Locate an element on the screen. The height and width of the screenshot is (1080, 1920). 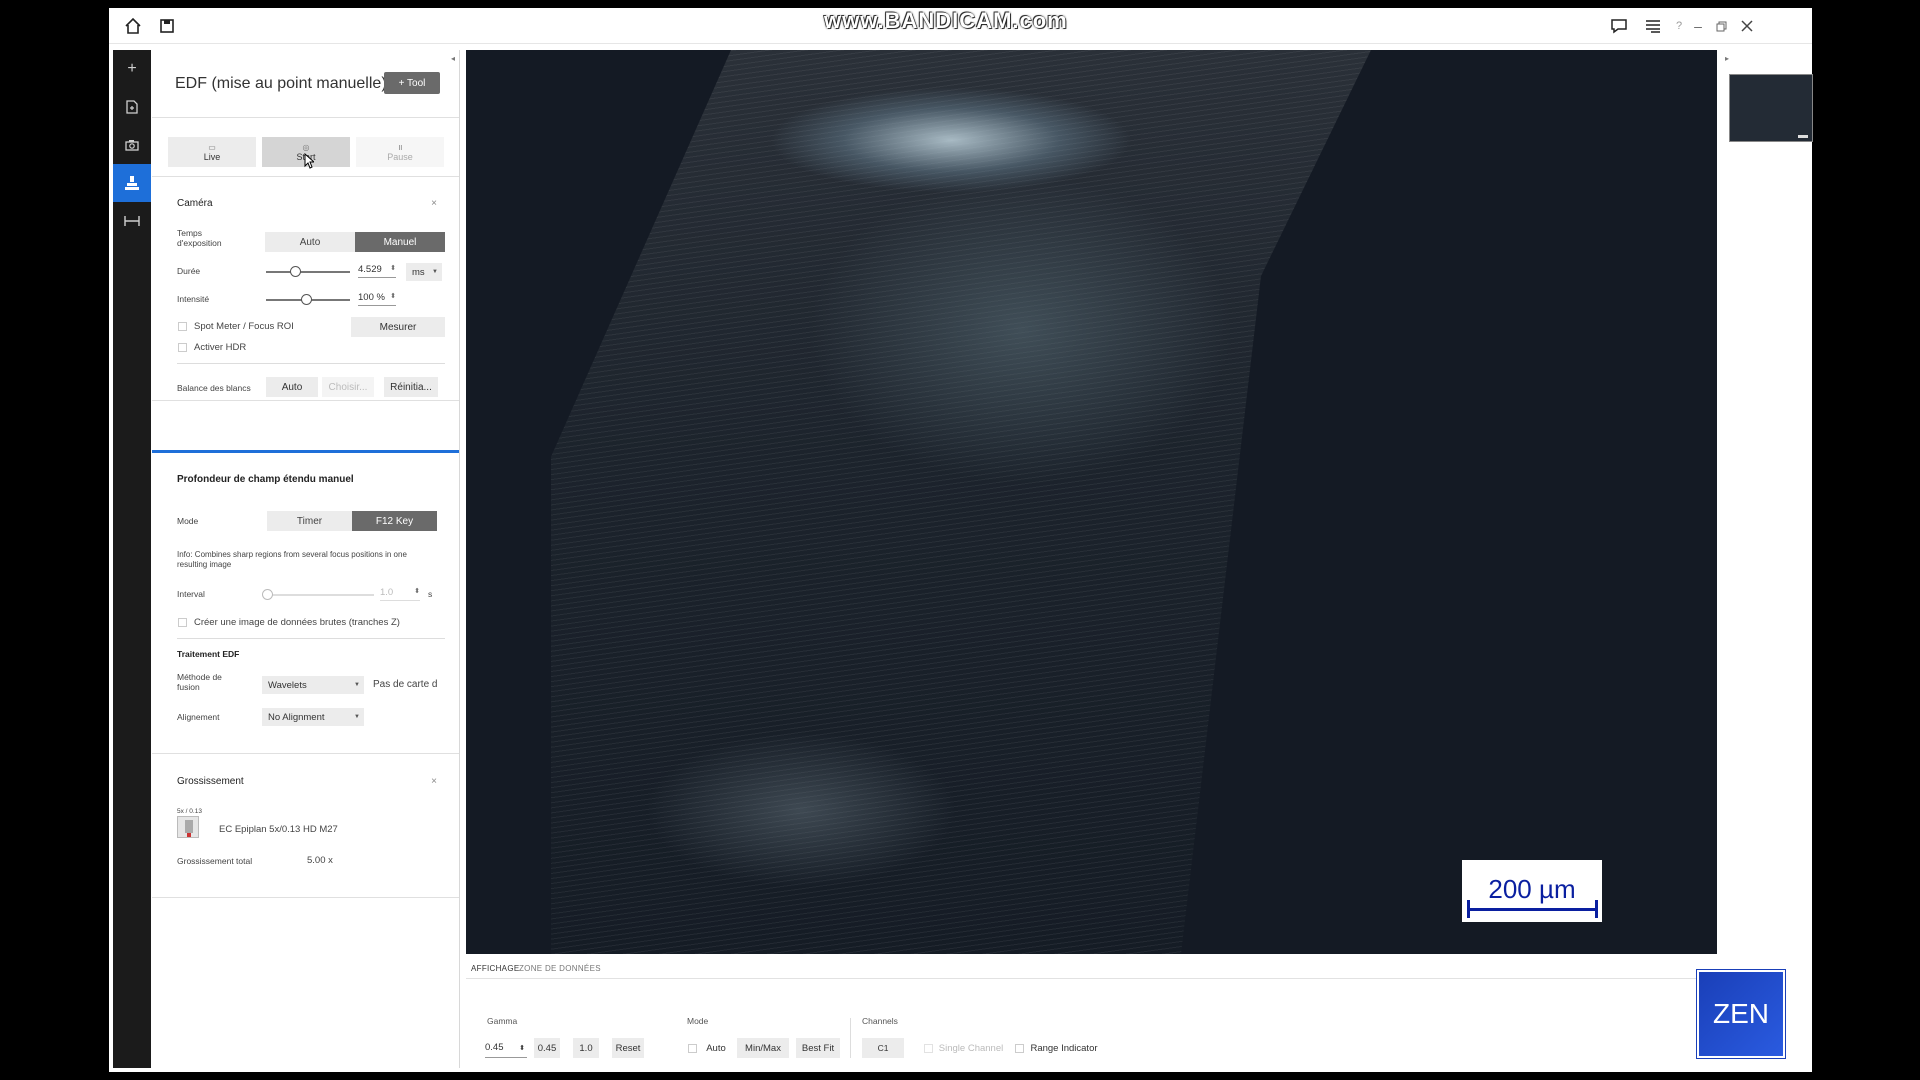
chat-icon is located at coordinates (1619, 26).